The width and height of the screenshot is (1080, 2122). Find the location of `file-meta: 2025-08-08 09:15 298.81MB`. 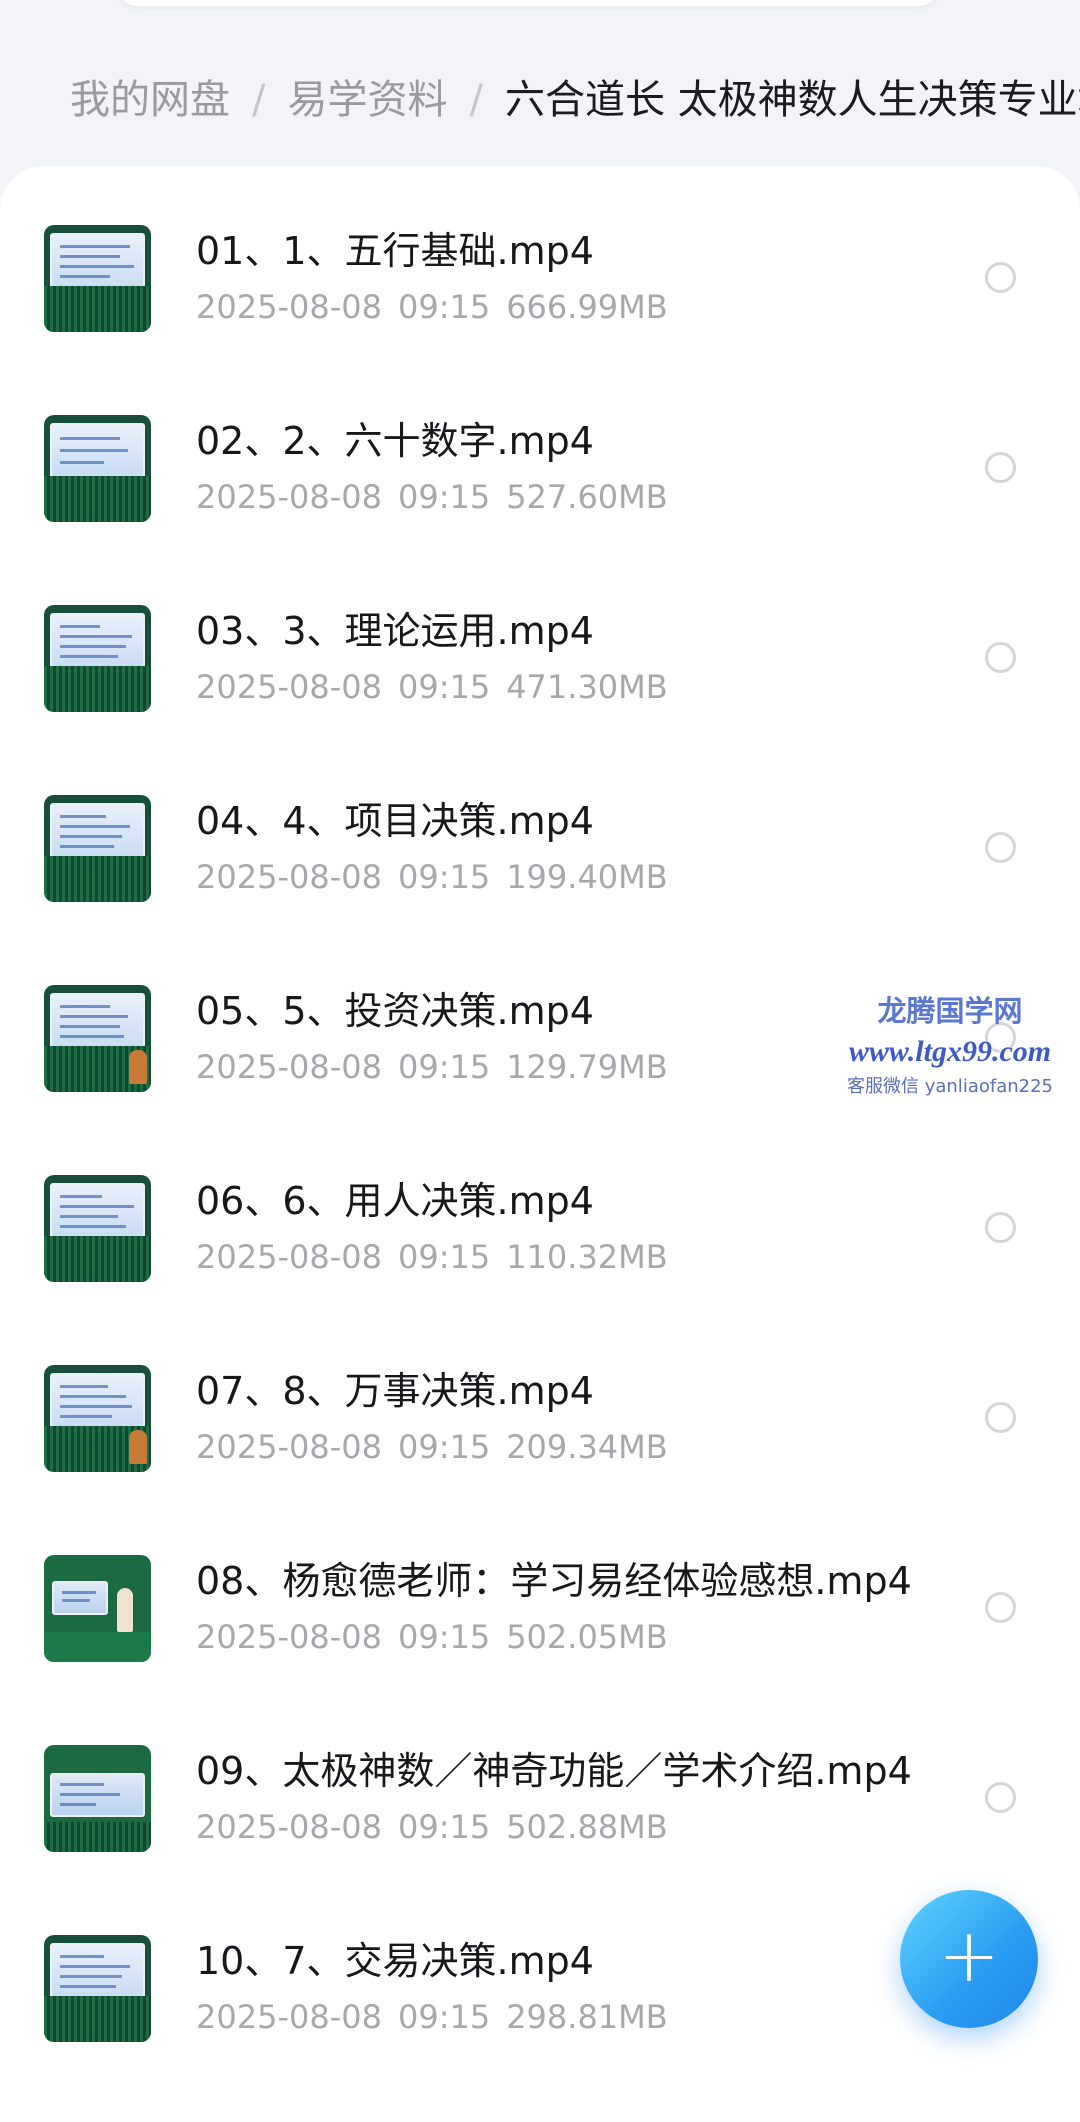

file-meta: 2025-08-08 09:15 298.81MB is located at coordinates (440, 2017).